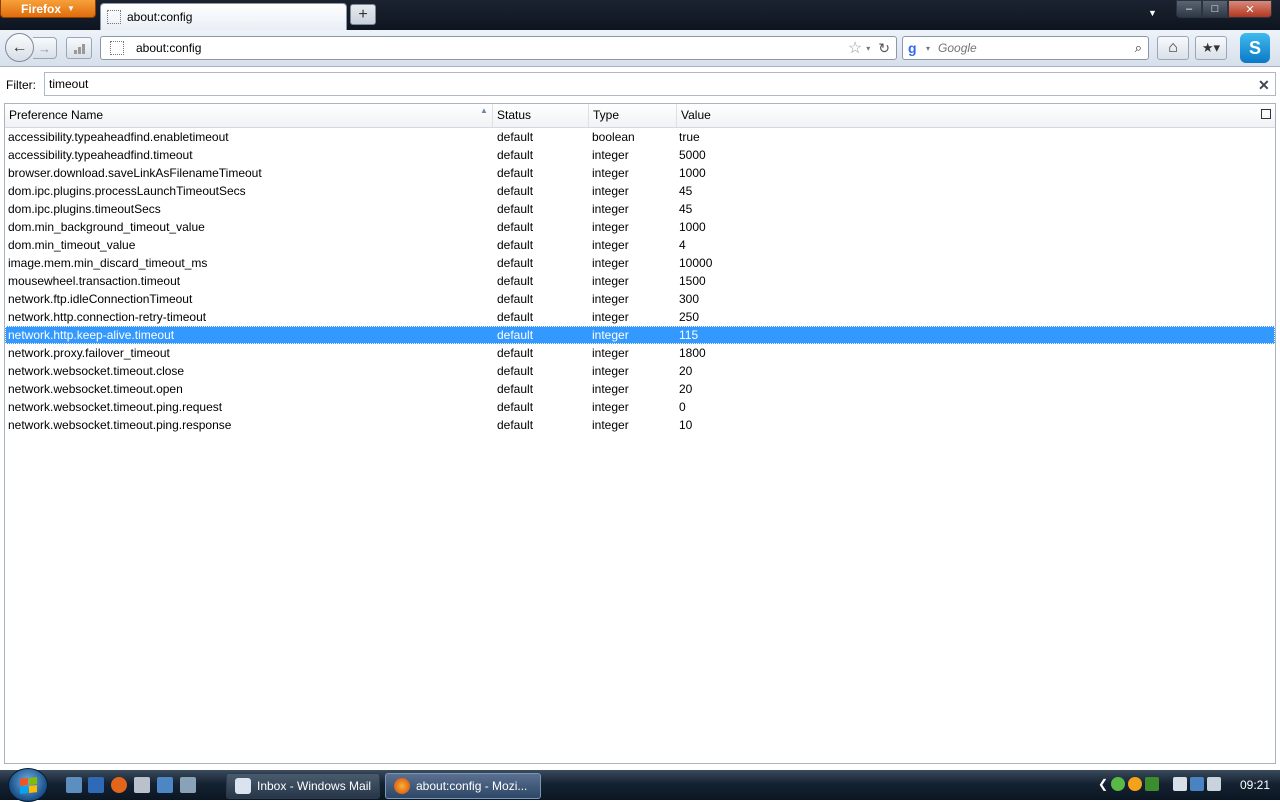  Describe the element at coordinates (84, 209) in the screenshot. I see `preference-name-cell: dom.ipc.plugins.timeoutSecs` at that location.